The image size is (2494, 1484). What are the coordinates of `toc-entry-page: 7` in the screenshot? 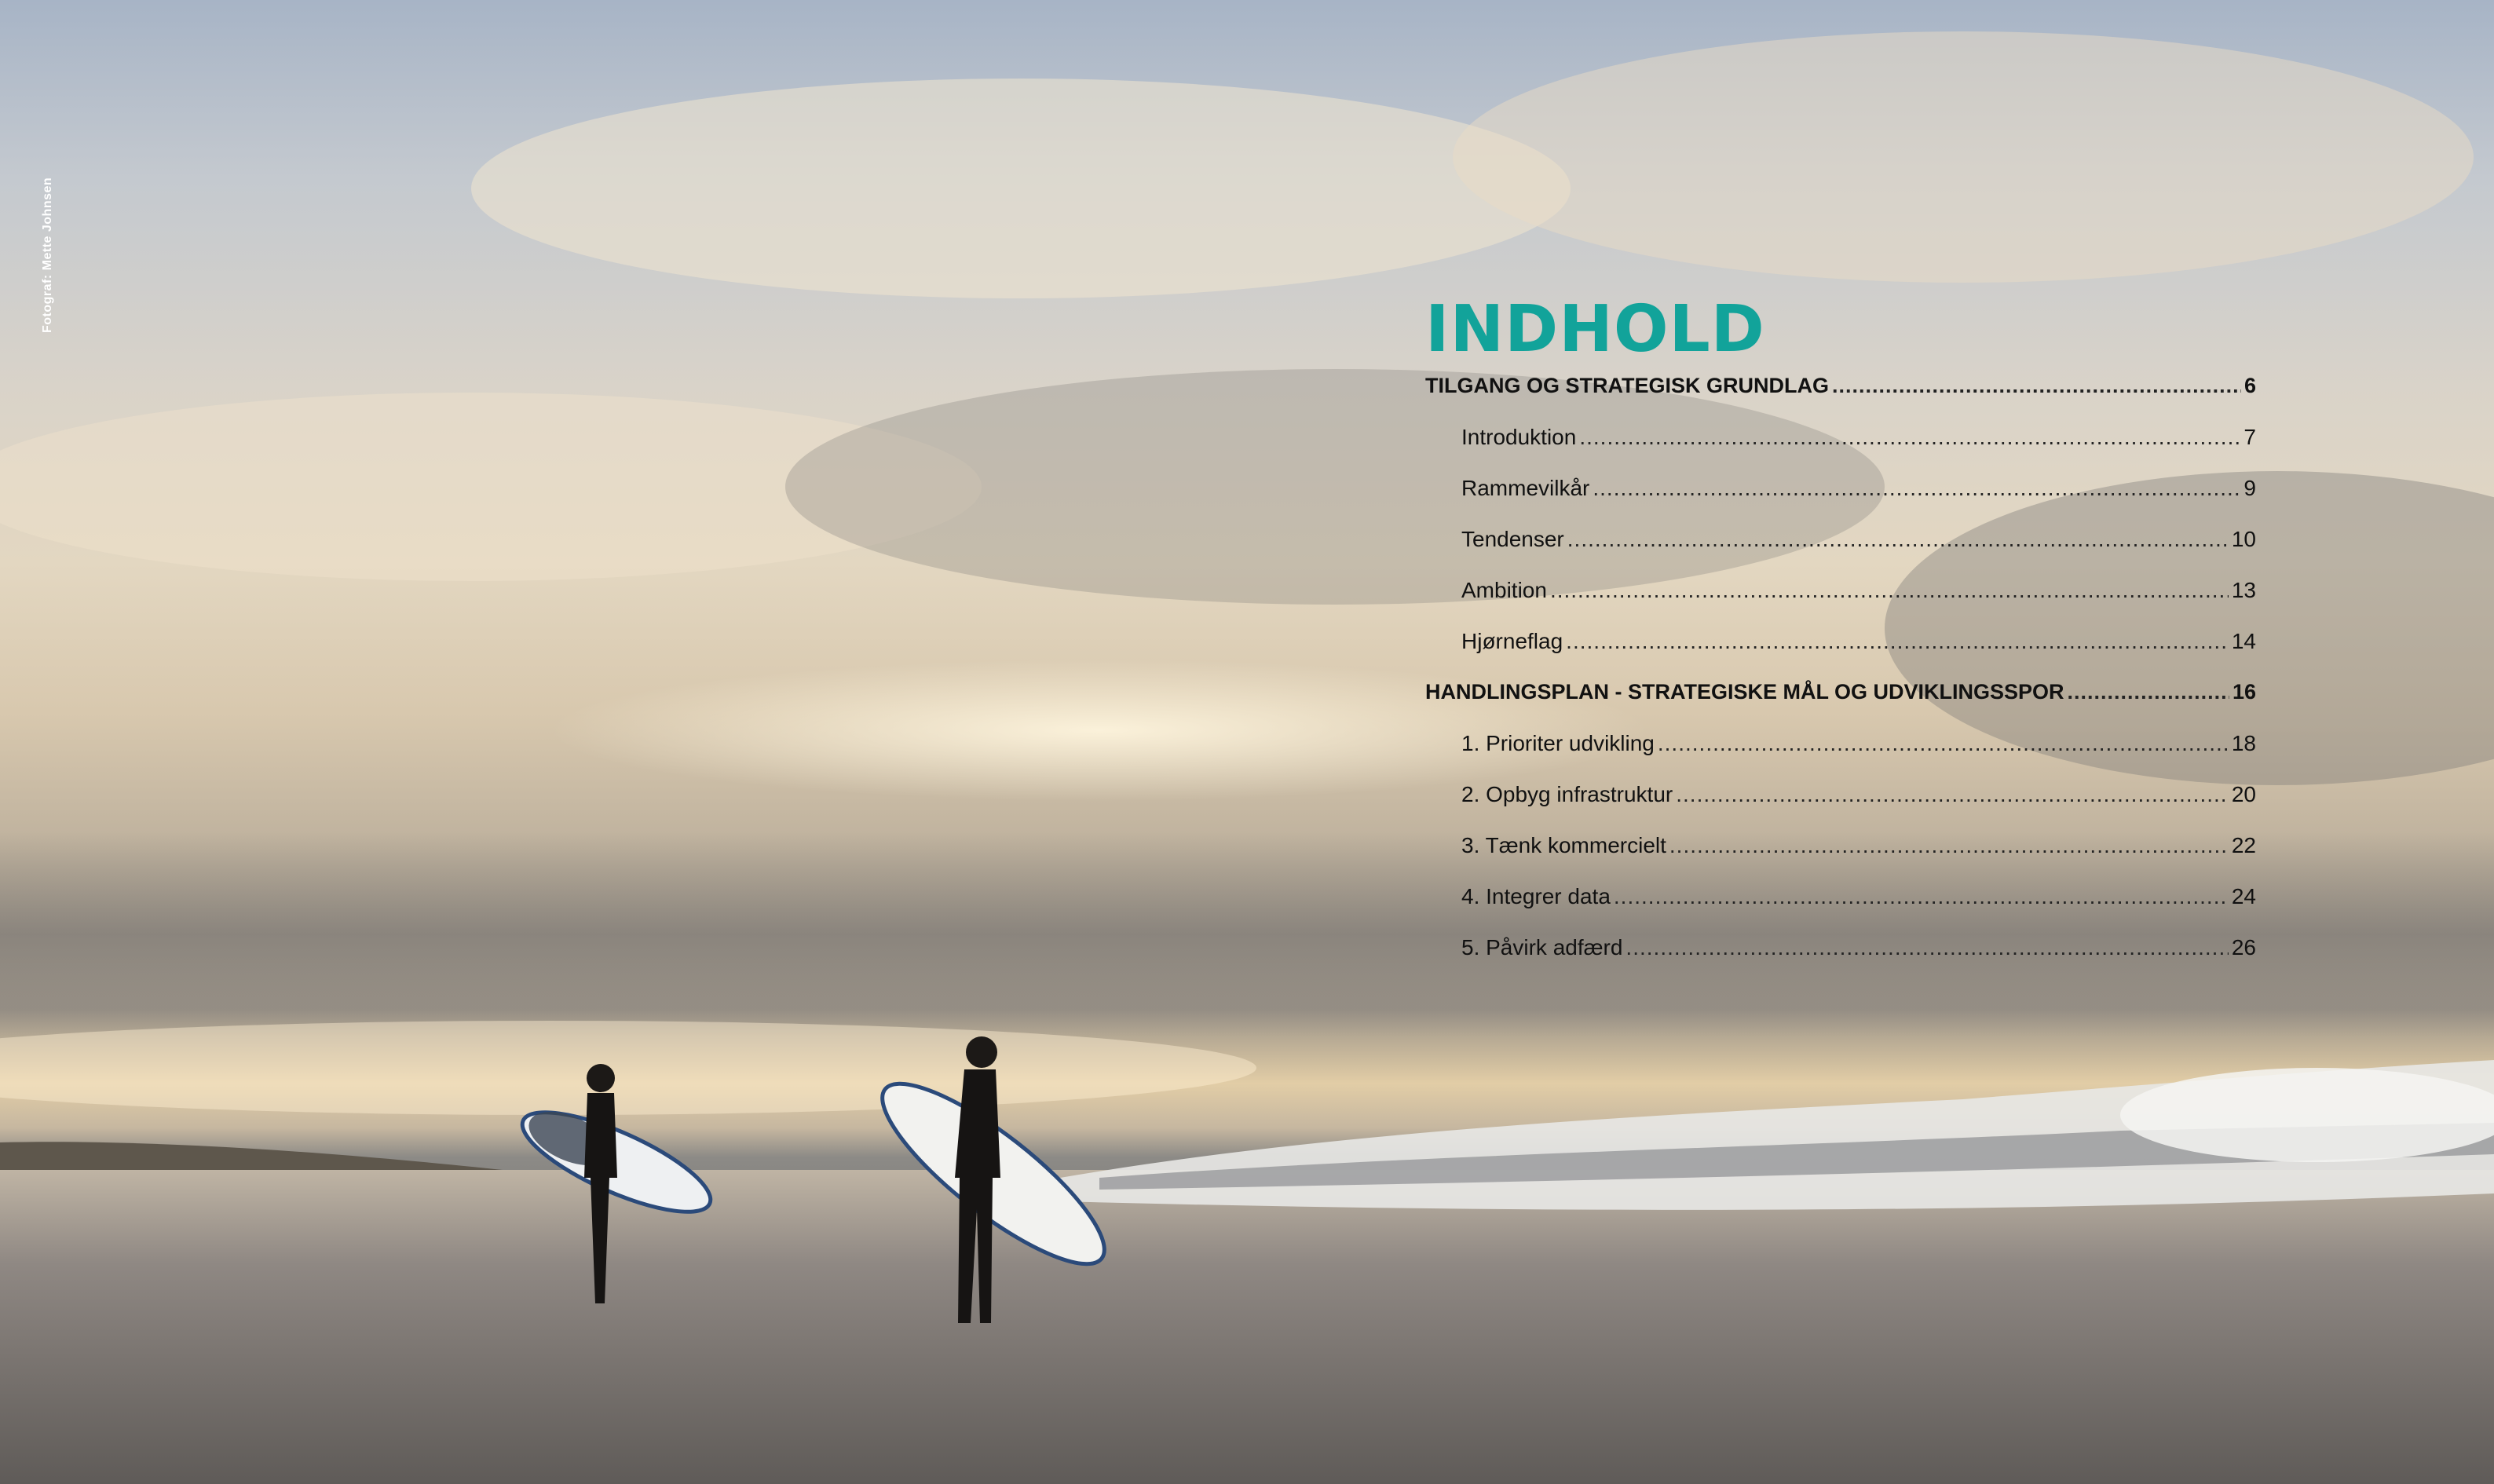 It's located at (2250, 437).